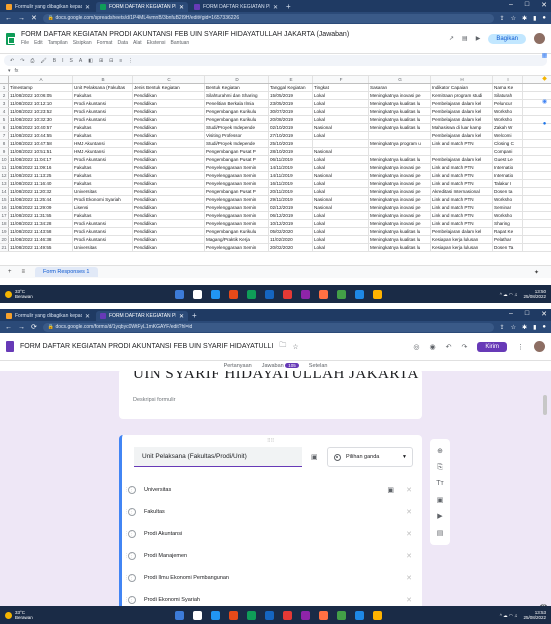 The height and width of the screenshot is (624, 551). What do you see at coordinates (4, 143) in the screenshot?
I see `row-number: 8` at bounding box center [4, 143].